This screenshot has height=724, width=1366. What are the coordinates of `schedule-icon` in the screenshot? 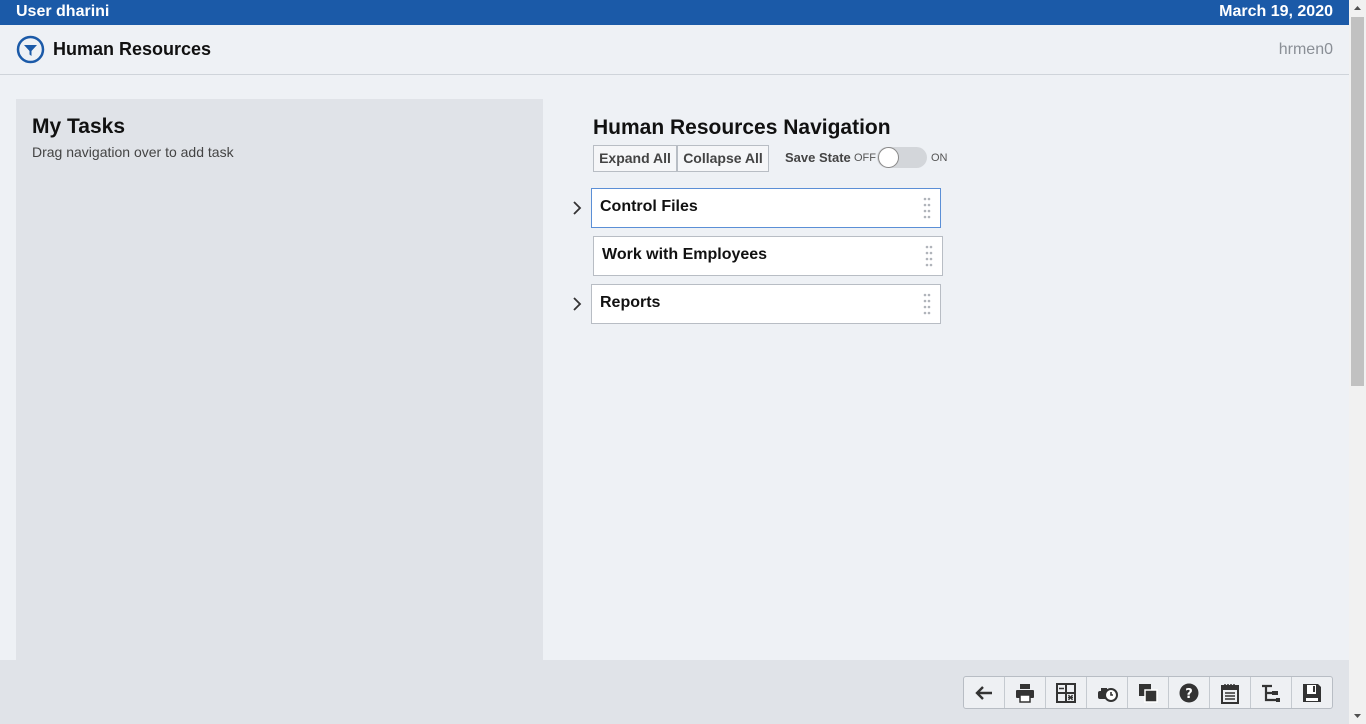 It's located at (1108, 694).